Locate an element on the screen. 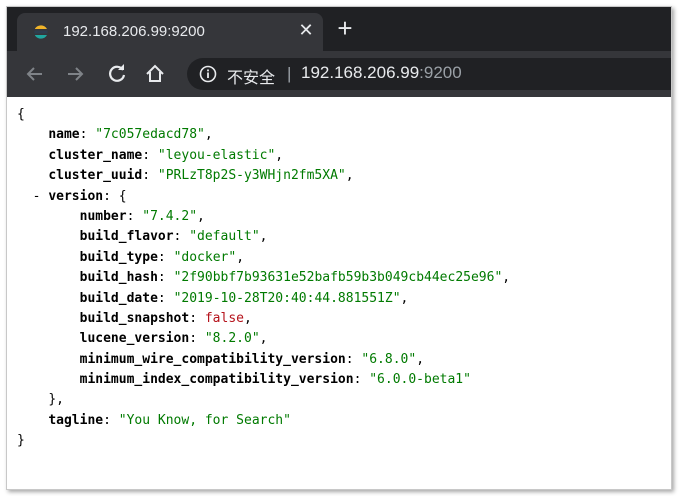  json-open-brace: { is located at coordinates (21, 114).